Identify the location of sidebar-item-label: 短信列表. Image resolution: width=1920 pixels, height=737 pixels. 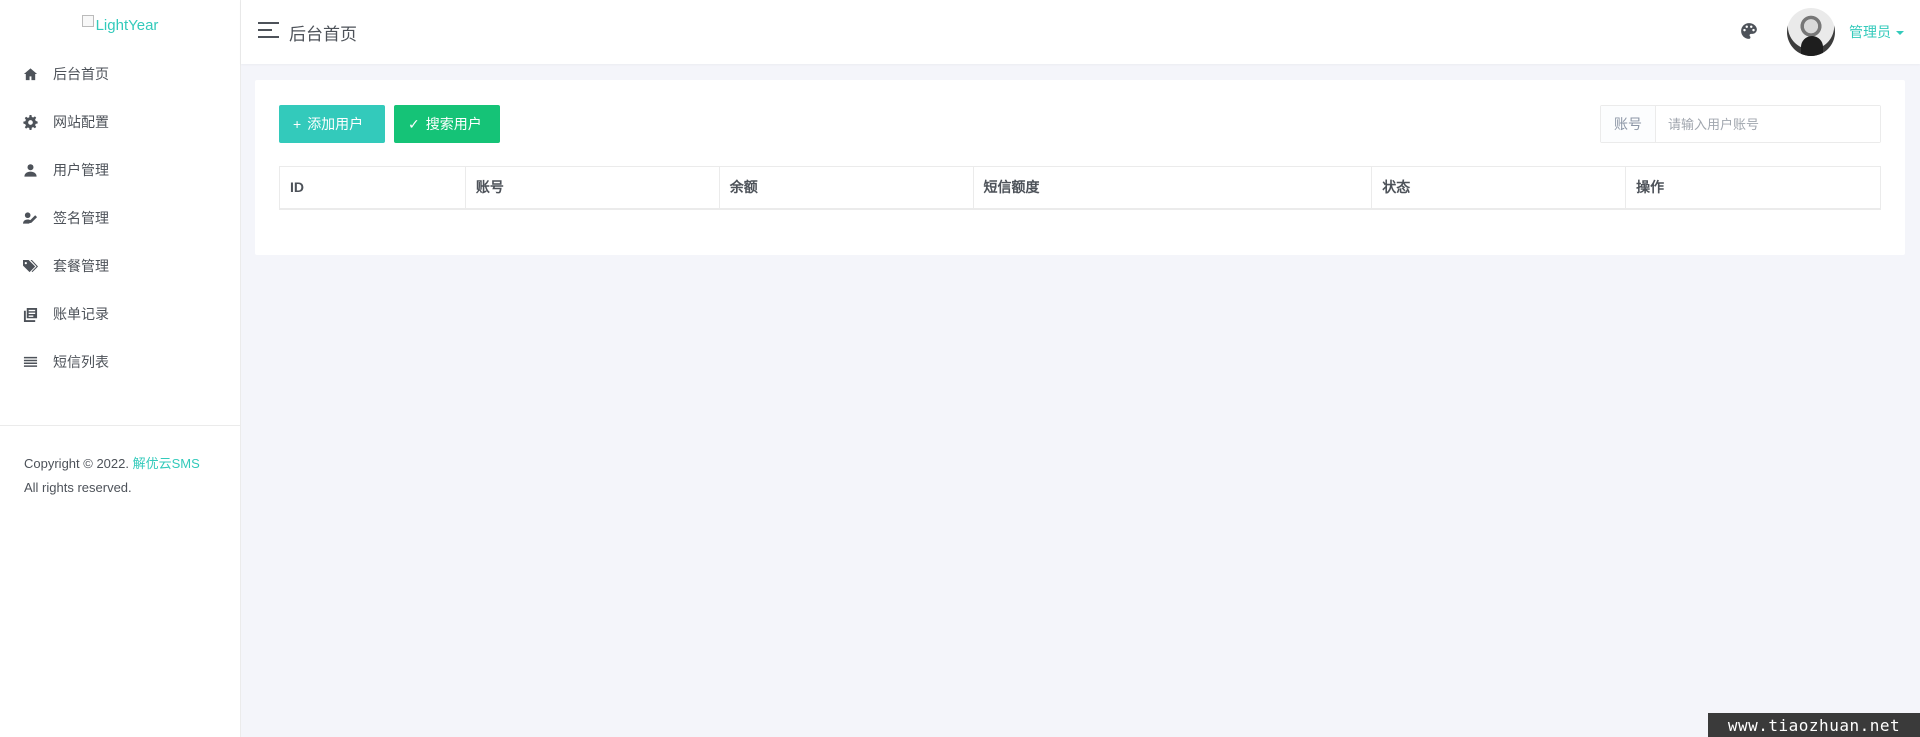
(81, 362).